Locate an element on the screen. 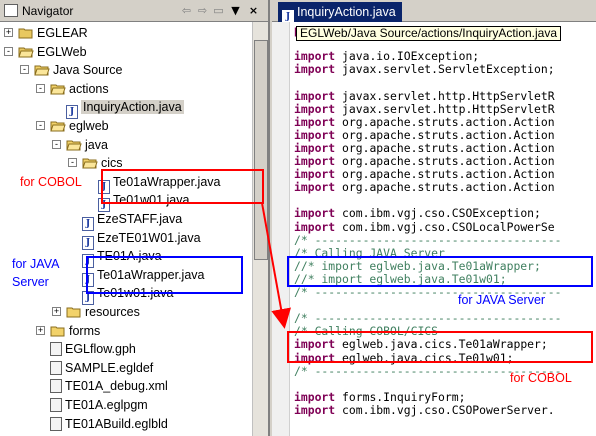 The height and width of the screenshot is (436, 596). tree-item: + EGLEAR is located at coordinates (46, 33).